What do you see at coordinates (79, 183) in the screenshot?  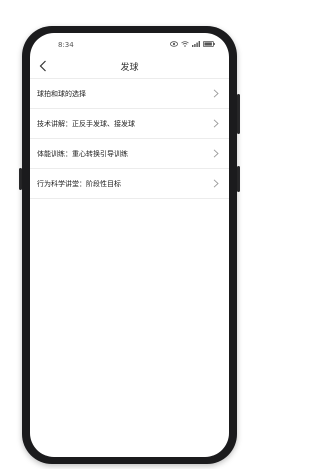 I see `list-item-label: 行为科学讲堂：阶段性目标` at bounding box center [79, 183].